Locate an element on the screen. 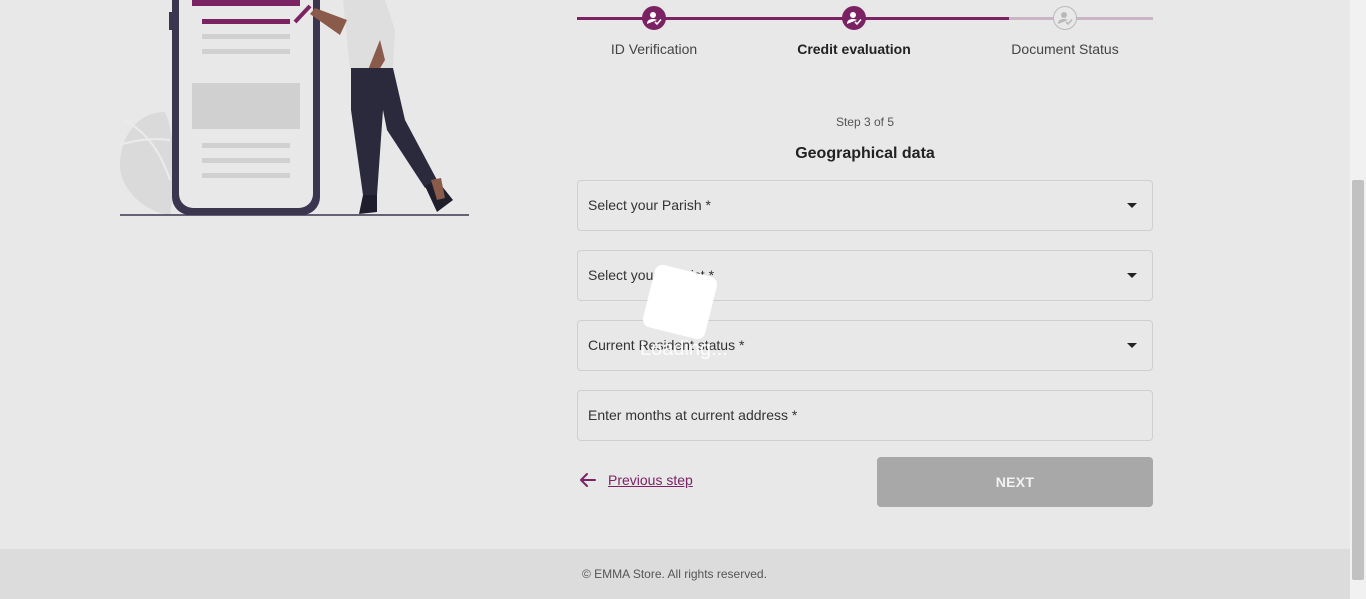 This screenshot has height=599, width=1366. step-3-person-check-icon is located at coordinates (1065, 18).